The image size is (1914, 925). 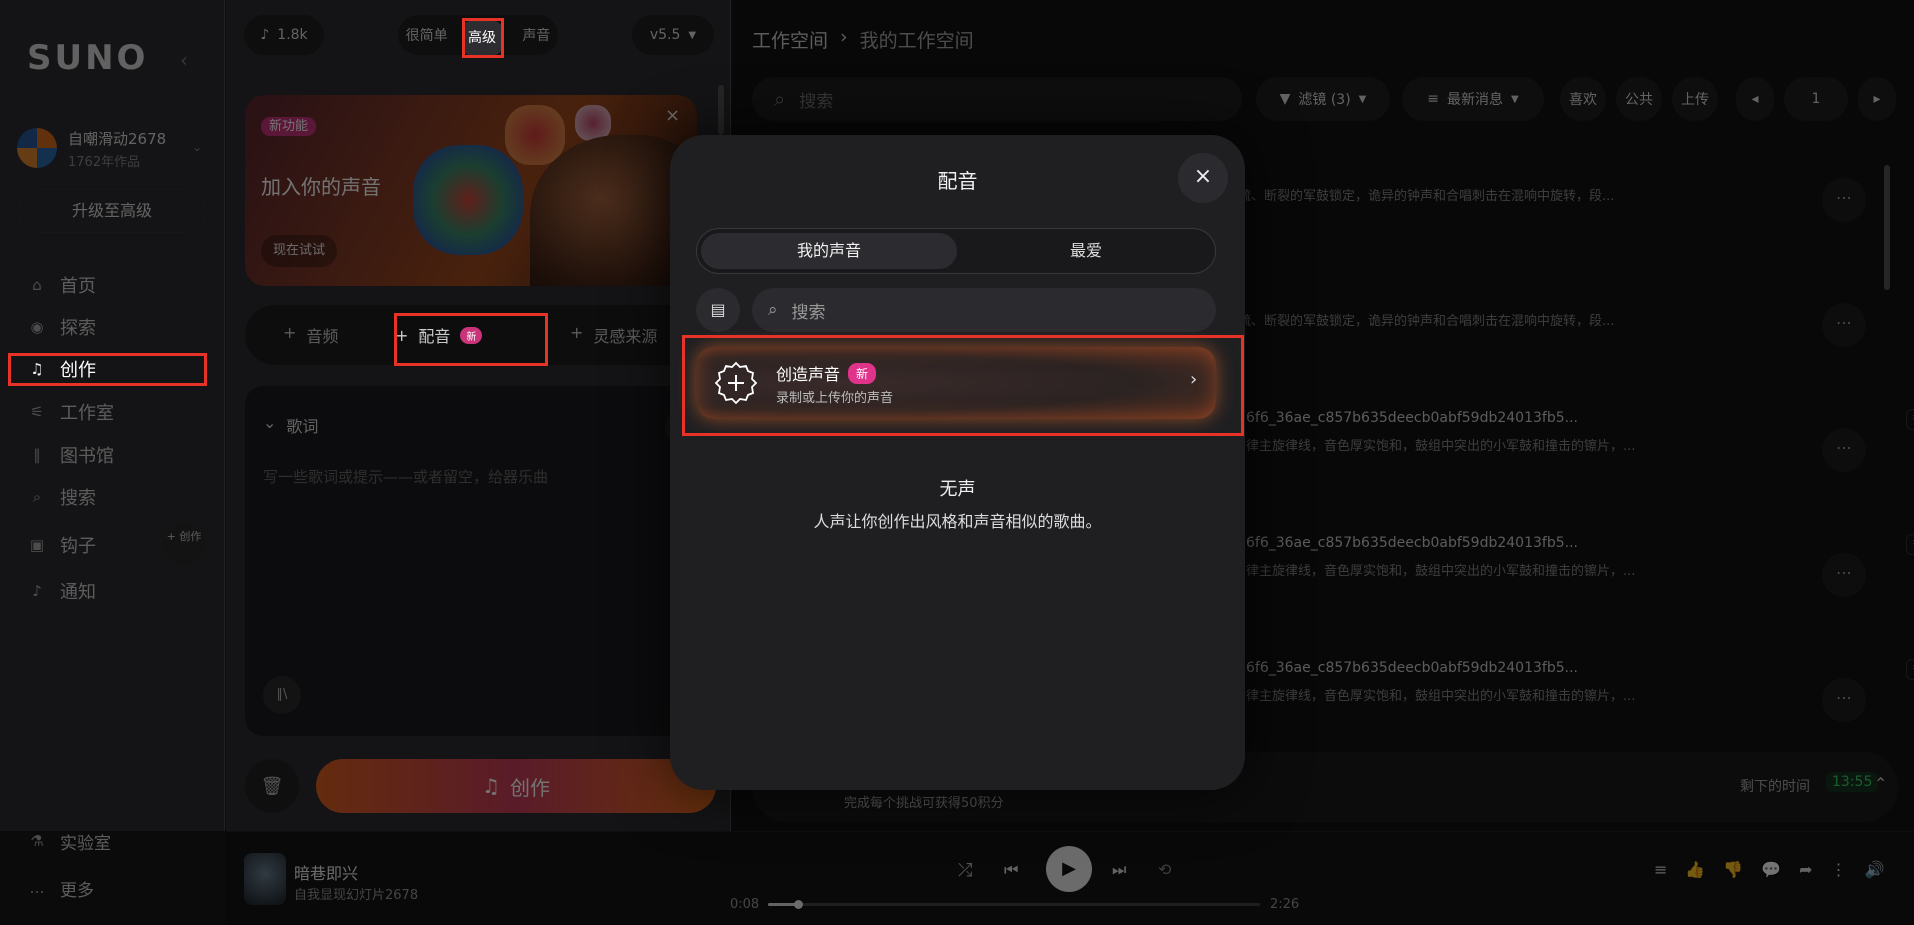 What do you see at coordinates (62, 285) in the screenshot?
I see `sidebar-item-home: ⌂ 首页` at bounding box center [62, 285].